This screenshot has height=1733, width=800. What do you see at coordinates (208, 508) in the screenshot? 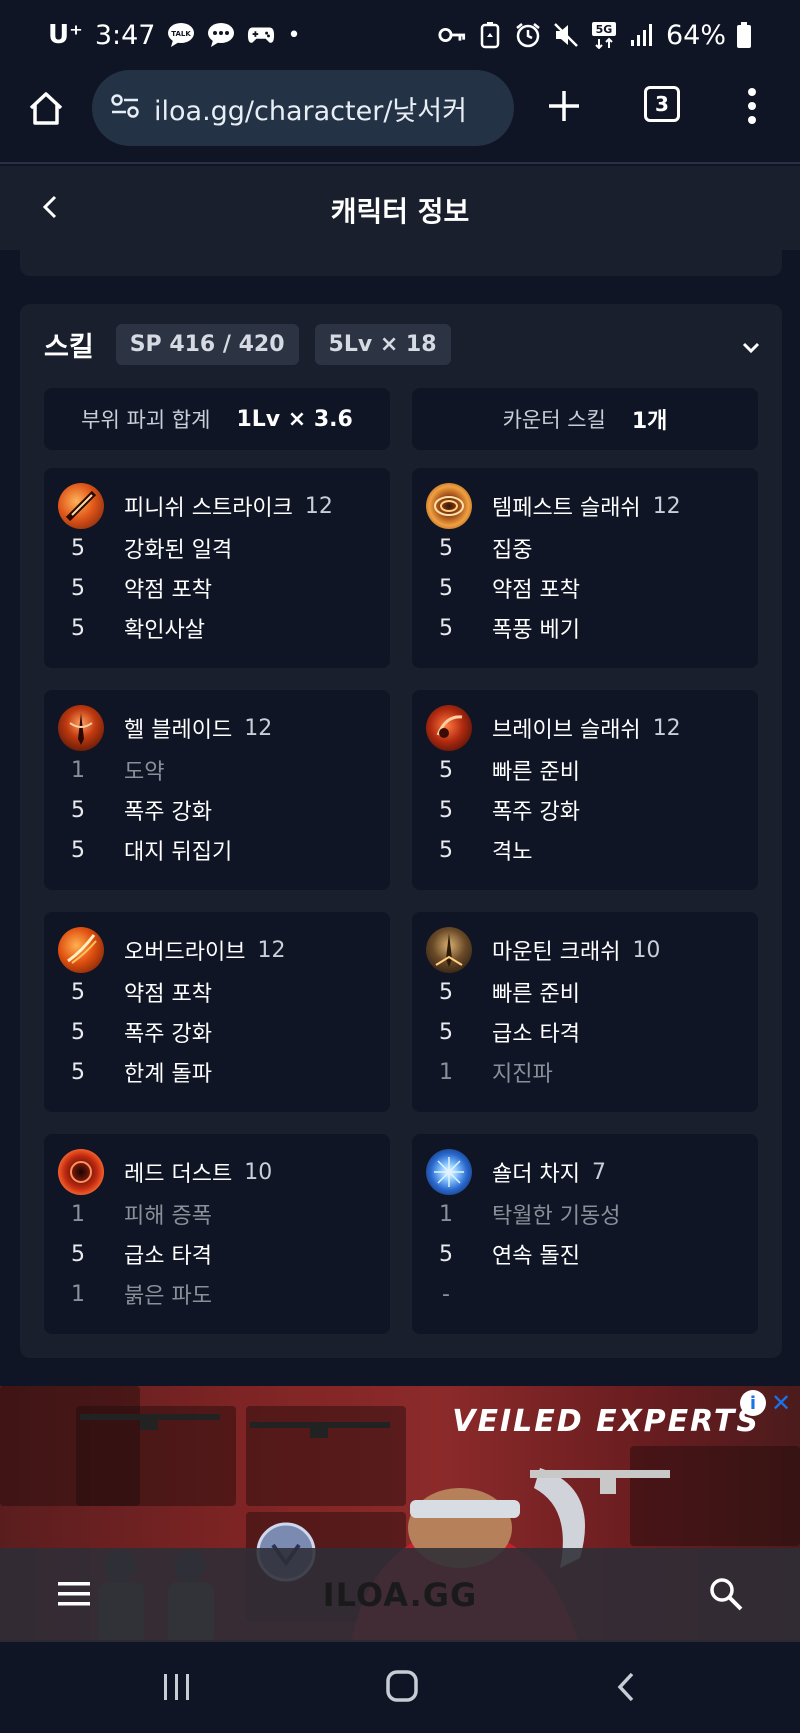
I see `skill-name: 피니쉬 스트라이크` at bounding box center [208, 508].